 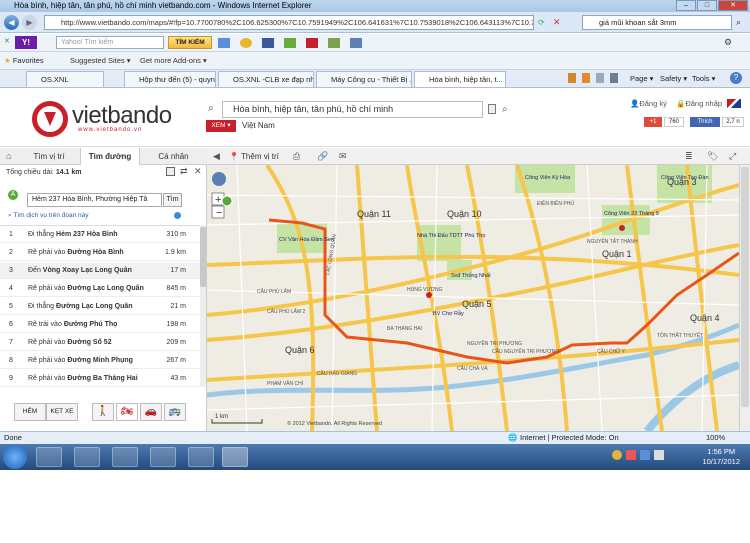 I want to click on car-icon: 🚗, so click(x=151, y=412).